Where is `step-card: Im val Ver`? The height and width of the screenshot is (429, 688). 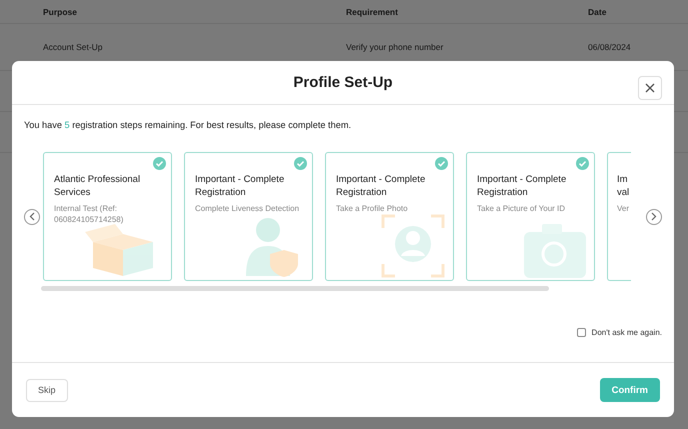 step-card: Im val Ver is located at coordinates (619, 216).